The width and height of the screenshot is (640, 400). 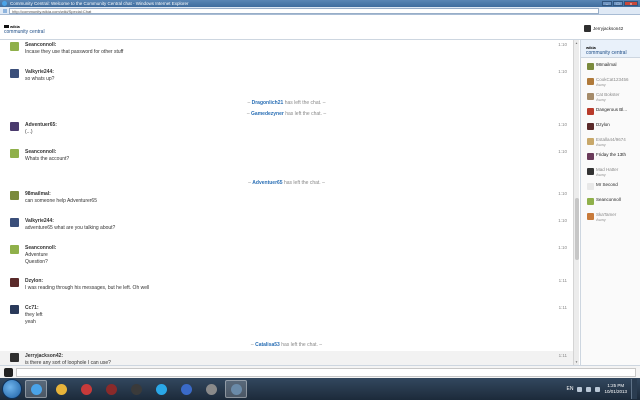 I want to click on taskbar-app-blue, so click(x=186, y=389).